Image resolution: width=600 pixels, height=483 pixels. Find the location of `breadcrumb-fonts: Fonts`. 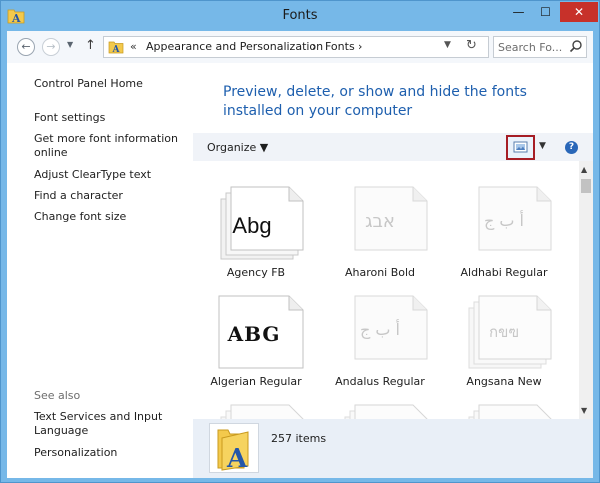

breadcrumb-fonts: Fonts is located at coordinates (340, 46).